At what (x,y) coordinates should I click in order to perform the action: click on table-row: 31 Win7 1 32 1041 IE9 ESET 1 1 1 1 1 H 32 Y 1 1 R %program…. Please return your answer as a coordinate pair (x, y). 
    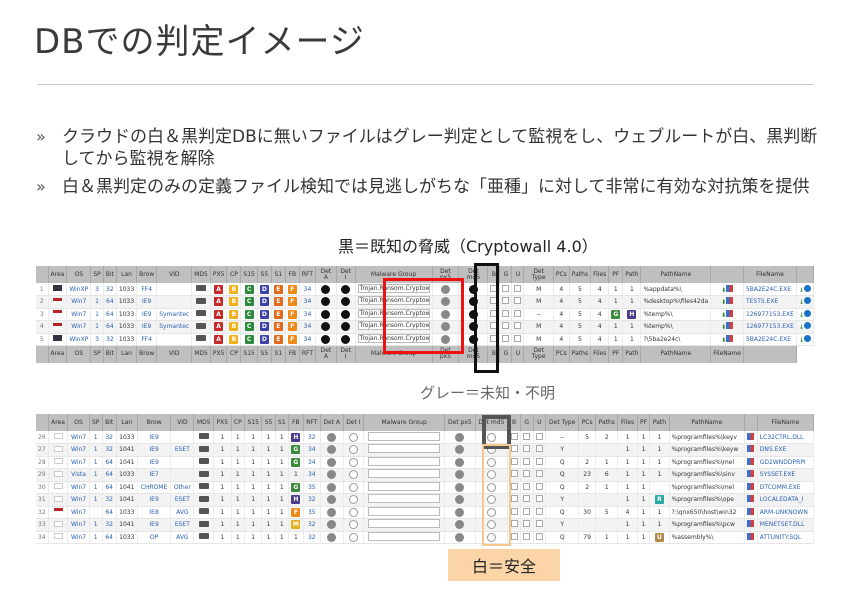
    Looking at the image, I should click on (425, 500).